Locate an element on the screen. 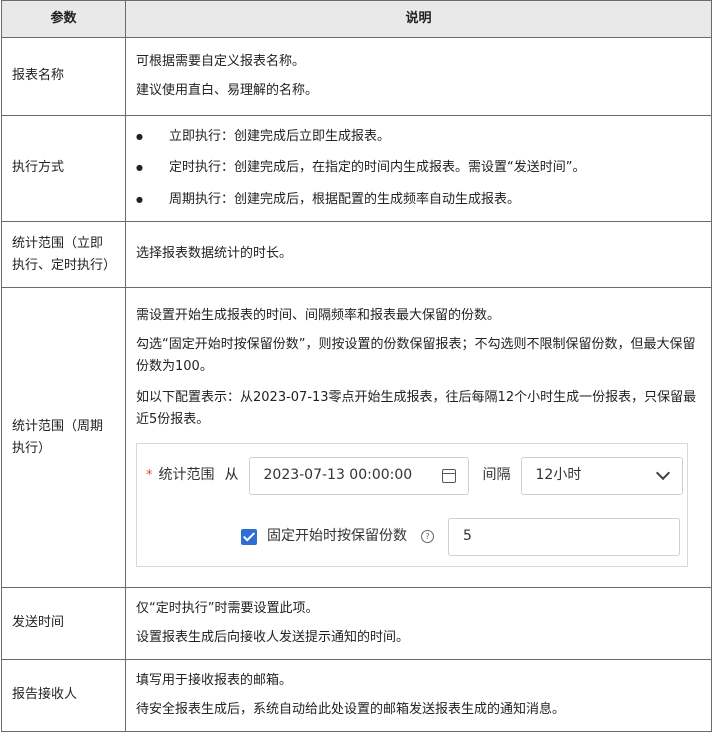 The height and width of the screenshot is (735, 712). retention-checkbox is located at coordinates (249, 536).